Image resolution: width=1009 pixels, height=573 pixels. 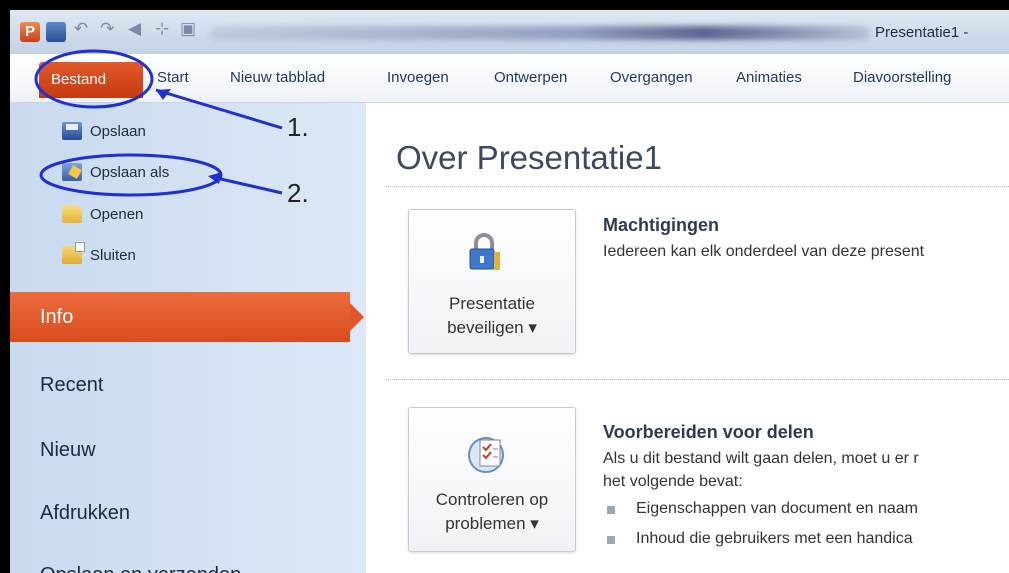 I want to click on quick-save-icon, so click(x=56, y=32).